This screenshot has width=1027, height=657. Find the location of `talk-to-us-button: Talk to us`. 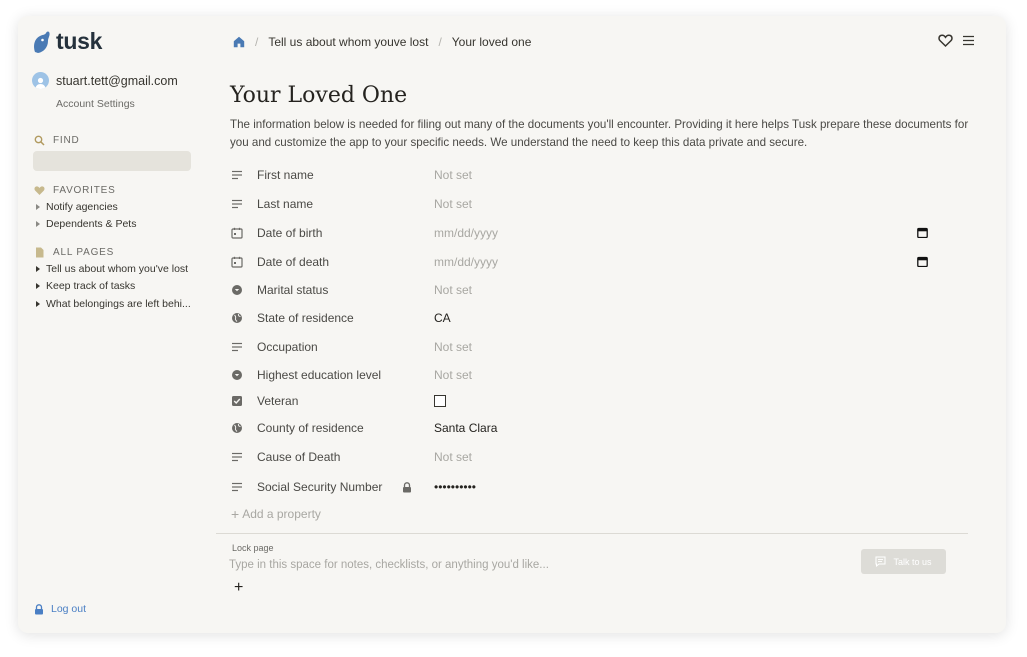

talk-to-us-button: Talk to us is located at coordinates (903, 561).